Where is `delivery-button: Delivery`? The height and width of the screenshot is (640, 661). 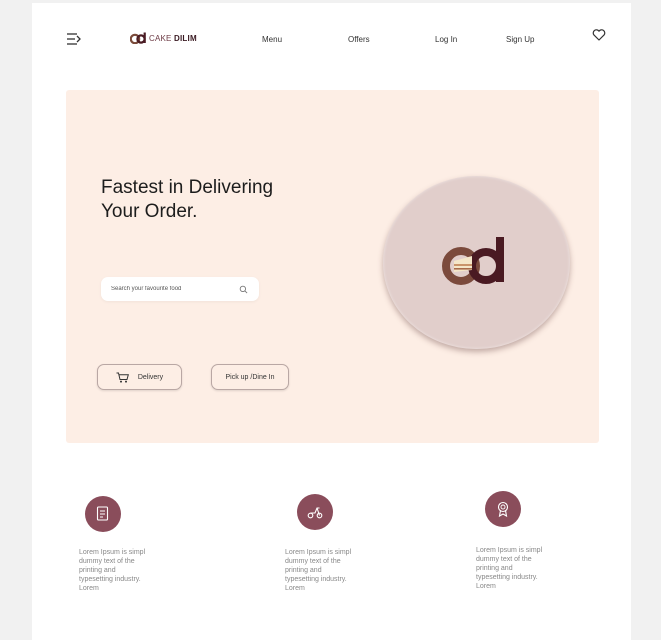
delivery-button: Delivery is located at coordinates (139, 377).